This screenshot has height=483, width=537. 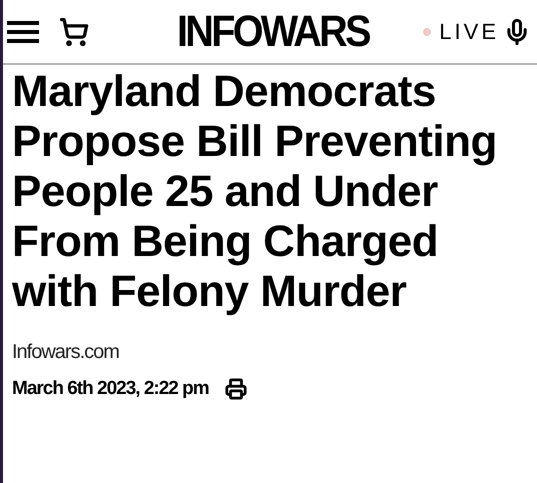 What do you see at coordinates (235, 389) in the screenshot?
I see `print-icon` at bounding box center [235, 389].